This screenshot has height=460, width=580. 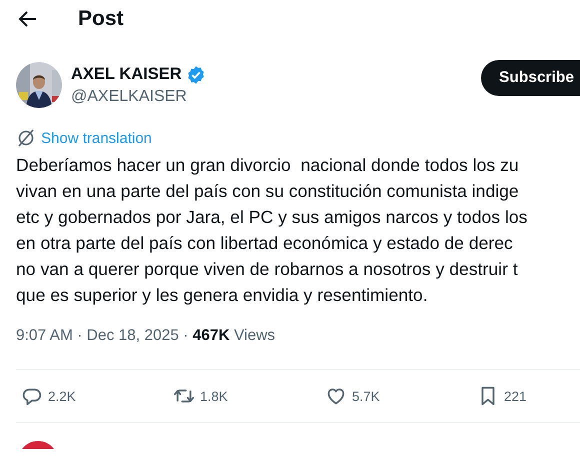 I want to click on post-text-line: no van a querer porque viven de robarnos a nosotros y destruir t, so click(x=267, y=269).